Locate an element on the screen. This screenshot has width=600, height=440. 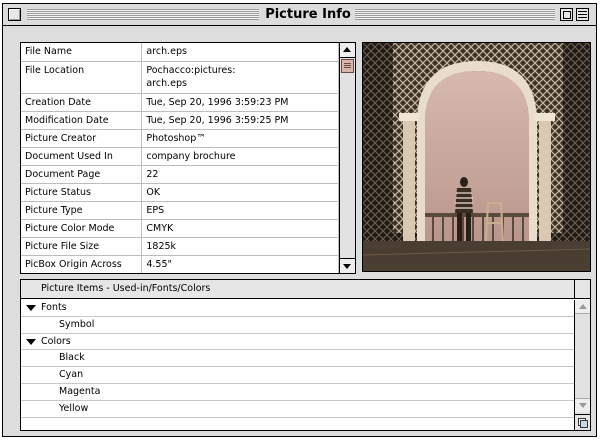
list-item: Cyan is located at coordinates (297, 375).